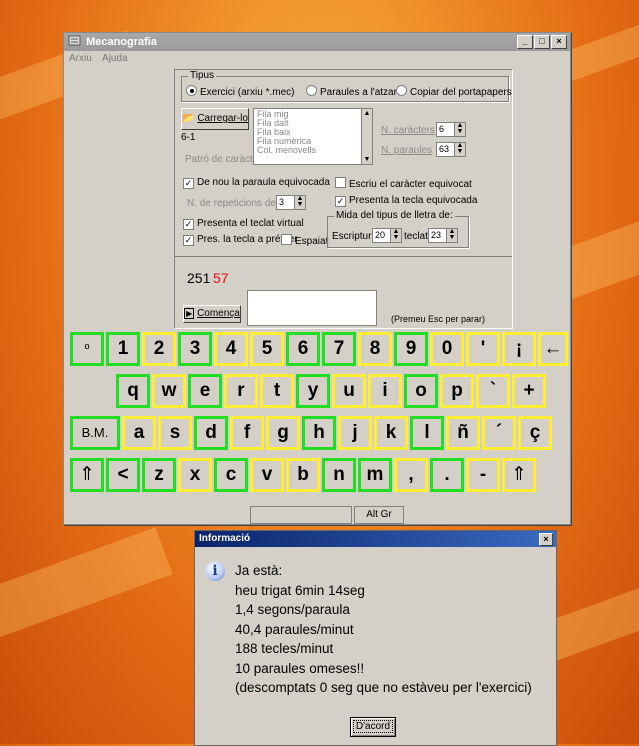  Describe the element at coordinates (375, 475) in the screenshot. I see `key-m: m` at that location.